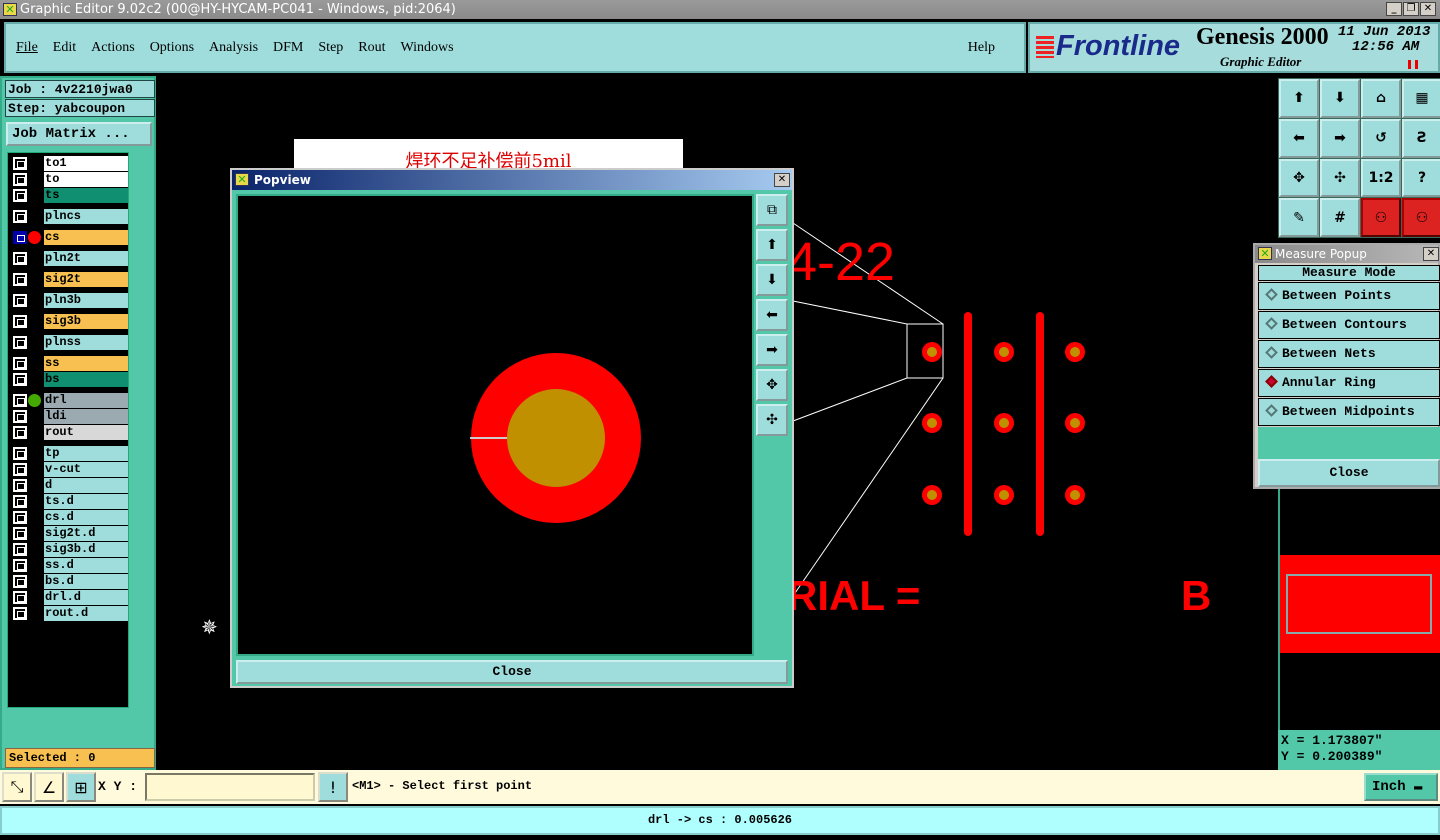 The image size is (1440, 840). I want to click on popview-zoom-in-icon: ✥, so click(772, 385).